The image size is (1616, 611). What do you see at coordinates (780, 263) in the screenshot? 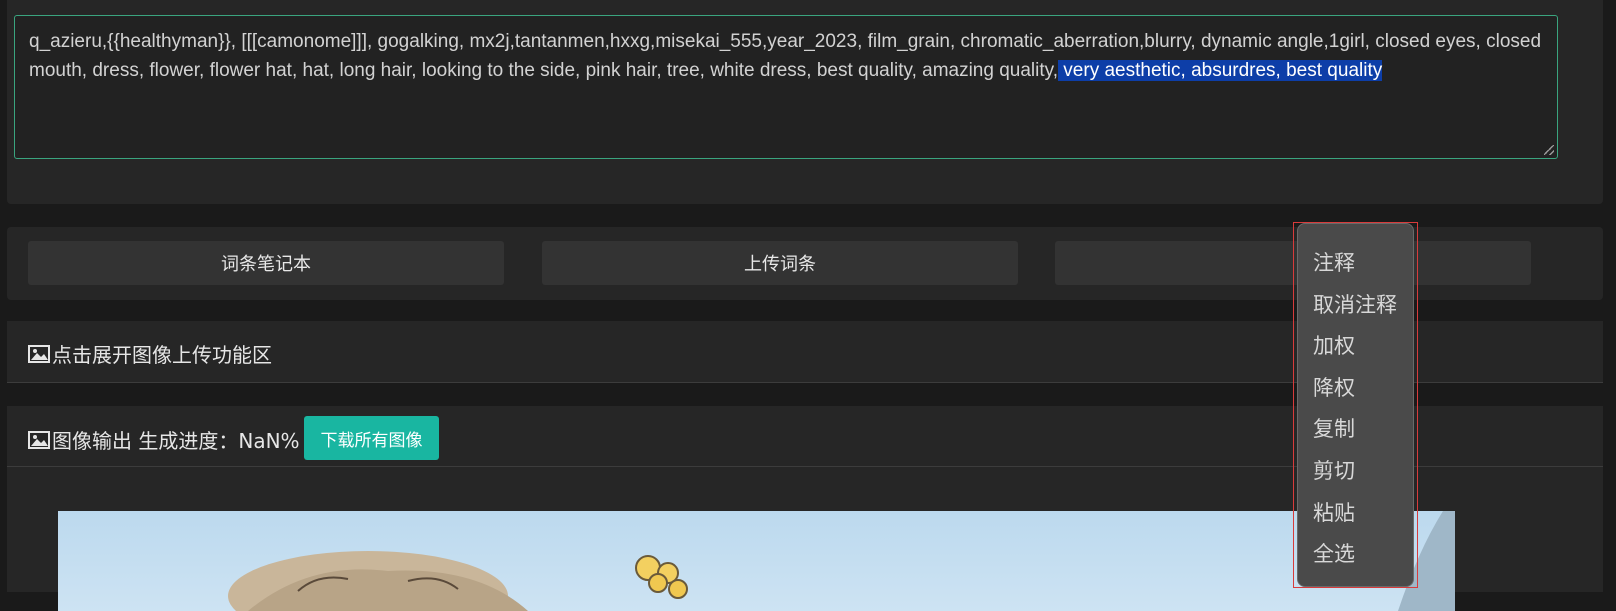
I see `upload-terms-button: 上传词条` at bounding box center [780, 263].